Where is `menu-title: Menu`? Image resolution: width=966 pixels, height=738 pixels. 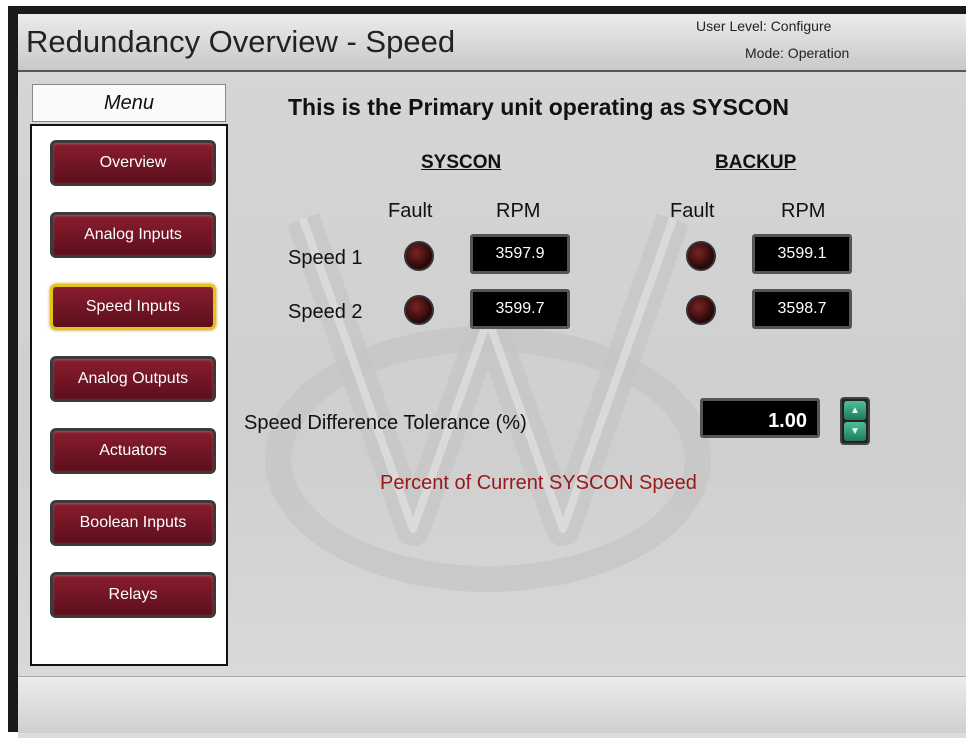 menu-title: Menu is located at coordinates (129, 103).